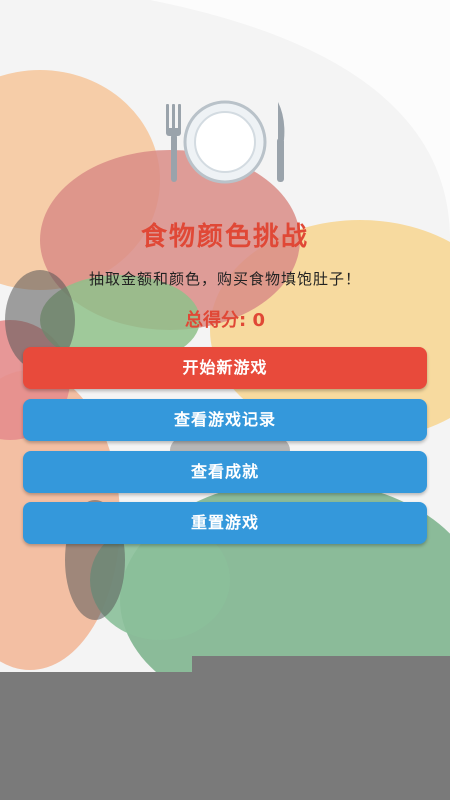  Describe the element at coordinates (225, 472) in the screenshot. I see `view-achievements-button: 查看成就` at that location.